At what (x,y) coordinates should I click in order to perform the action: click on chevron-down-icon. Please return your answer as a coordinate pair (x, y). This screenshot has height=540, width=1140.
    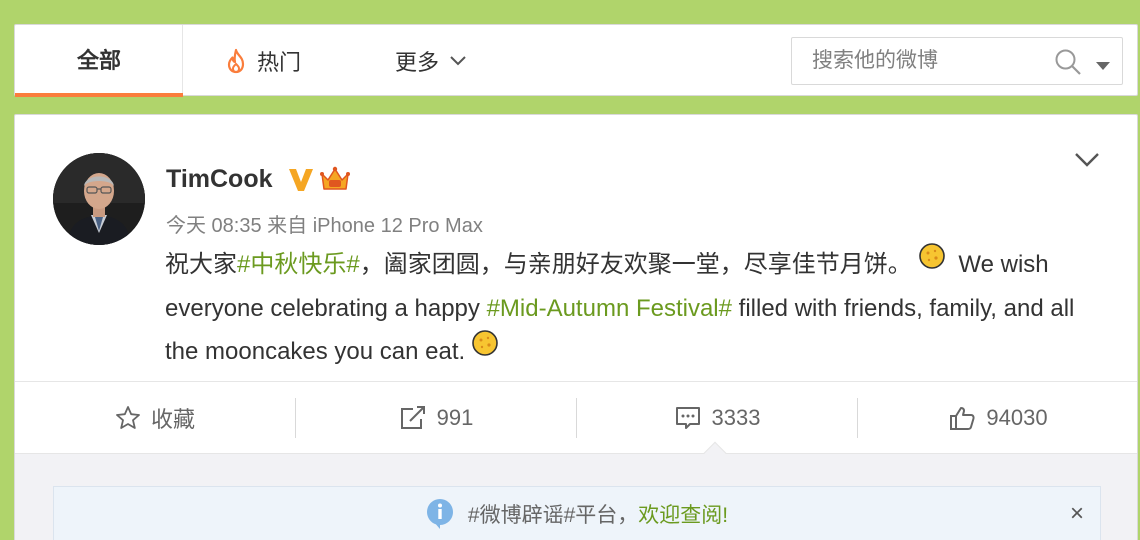
    Looking at the image, I should click on (458, 61).